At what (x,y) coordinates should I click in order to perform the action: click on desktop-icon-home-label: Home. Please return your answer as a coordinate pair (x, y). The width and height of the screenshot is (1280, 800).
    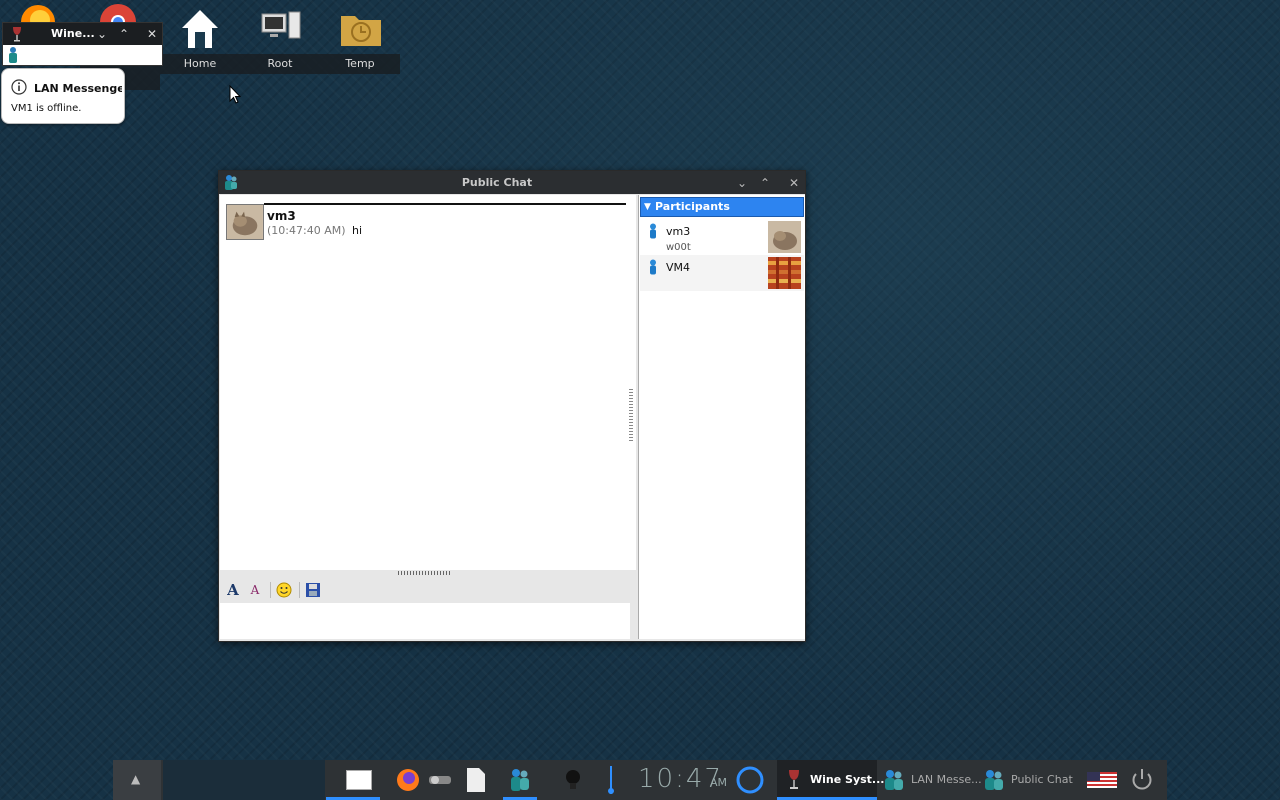
    Looking at the image, I should click on (200, 64).